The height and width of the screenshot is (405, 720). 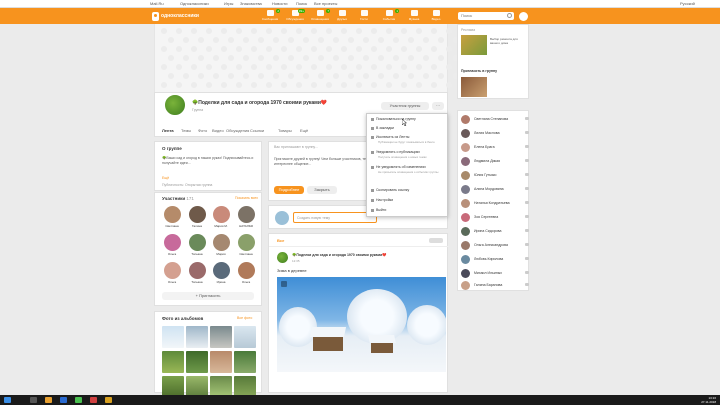 I want to click on menu-item-leave: Выйти, so click(x=378, y=210).